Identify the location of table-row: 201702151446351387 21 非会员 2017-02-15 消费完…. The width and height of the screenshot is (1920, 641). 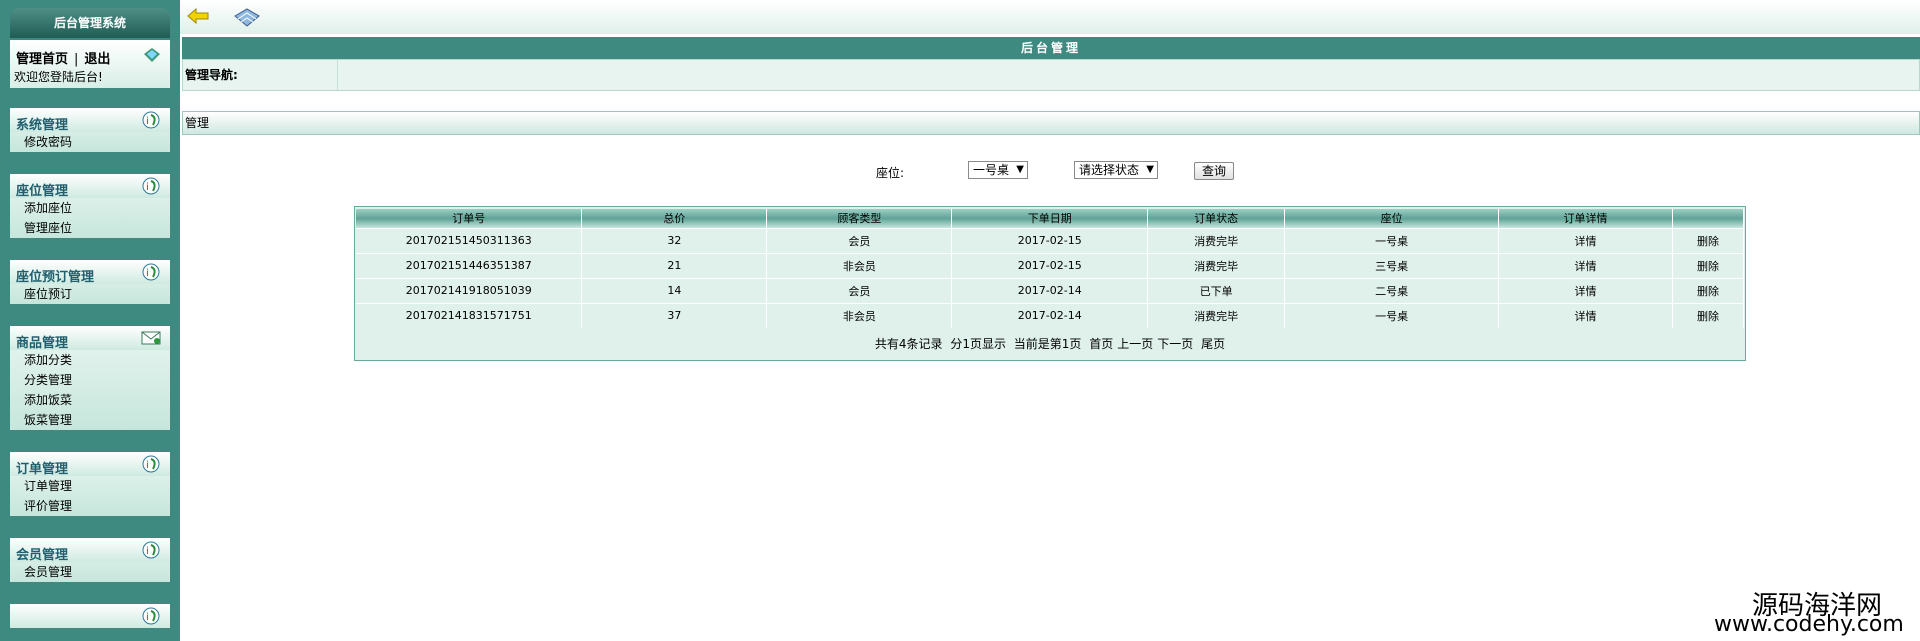
(1050, 265).